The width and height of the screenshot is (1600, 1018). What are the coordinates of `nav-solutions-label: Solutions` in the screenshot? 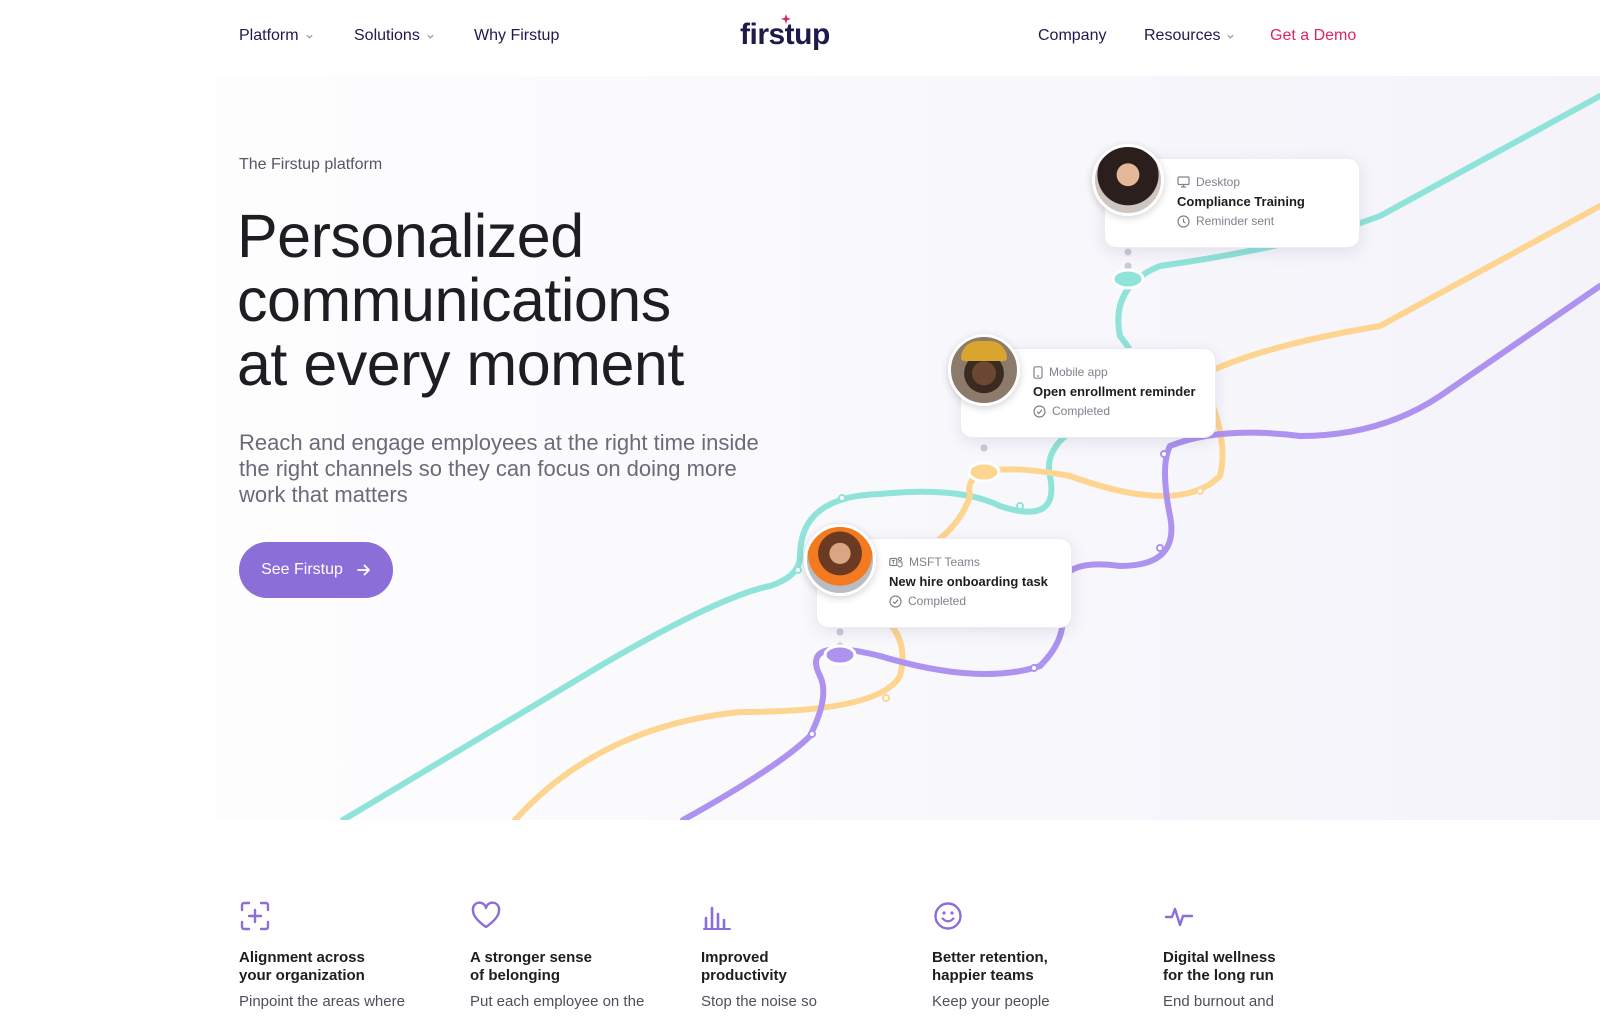 It's located at (387, 35).